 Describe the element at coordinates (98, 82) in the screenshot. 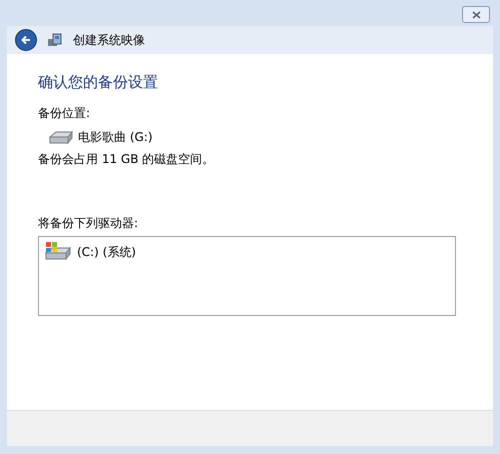

I see `page-heading: 确认您的备份设置` at that location.